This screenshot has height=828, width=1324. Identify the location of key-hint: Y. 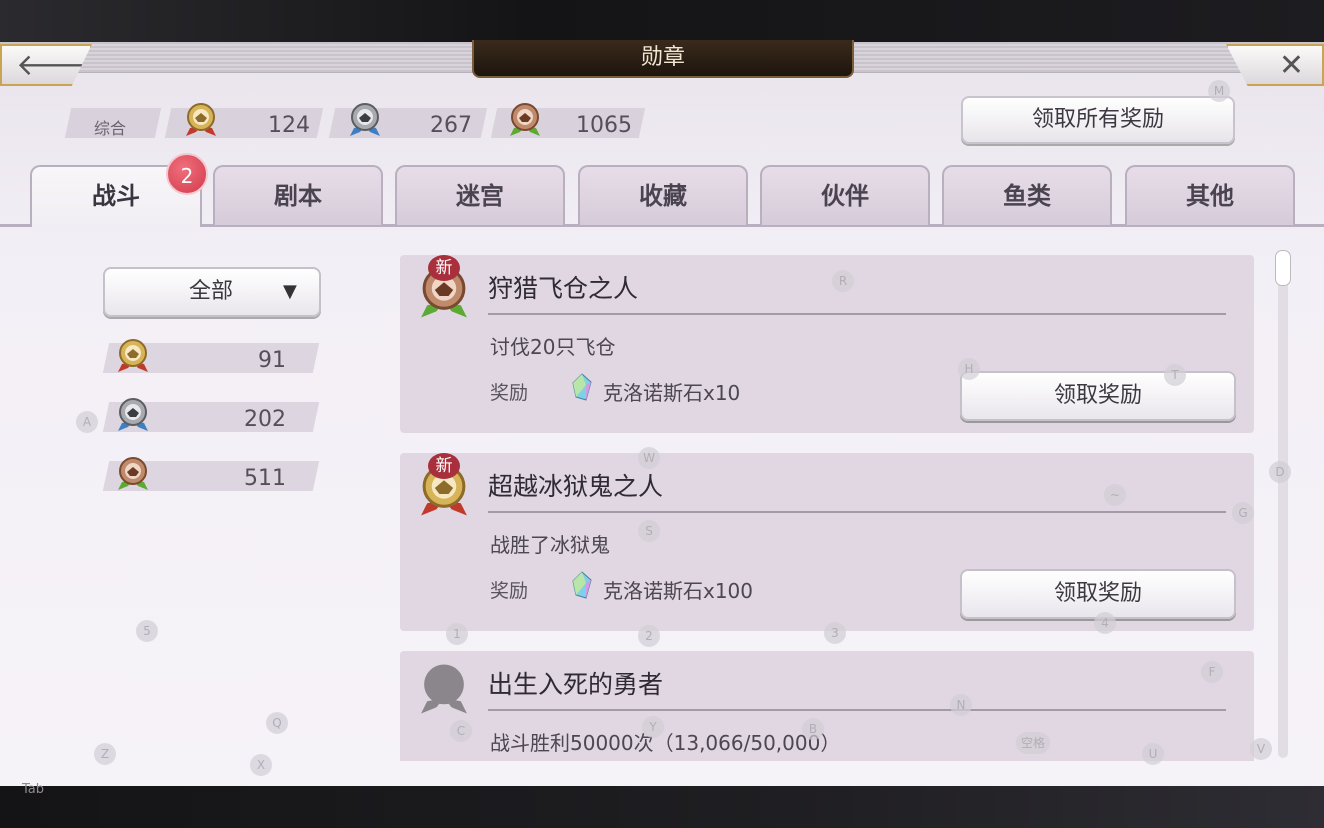
(653, 727).